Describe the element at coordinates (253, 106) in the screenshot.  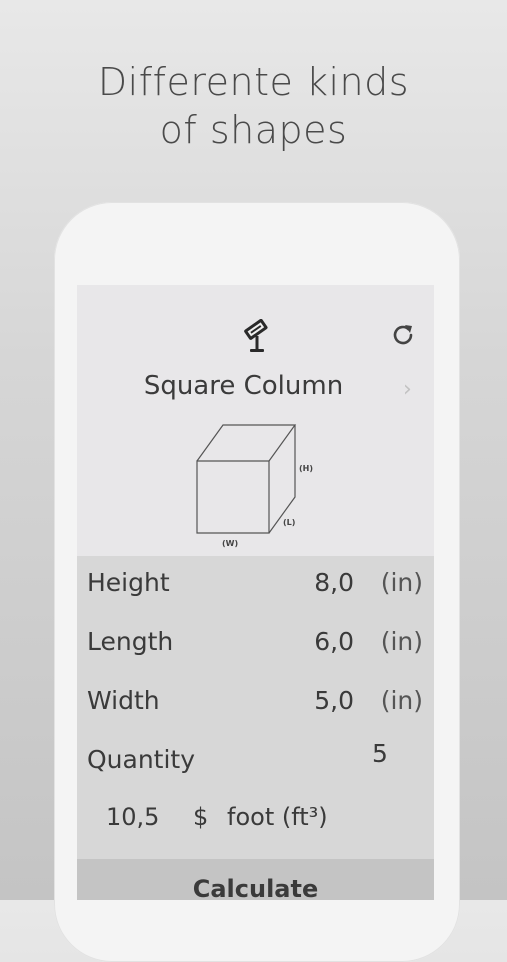
I see `headline: Differente kinds of shapes` at that location.